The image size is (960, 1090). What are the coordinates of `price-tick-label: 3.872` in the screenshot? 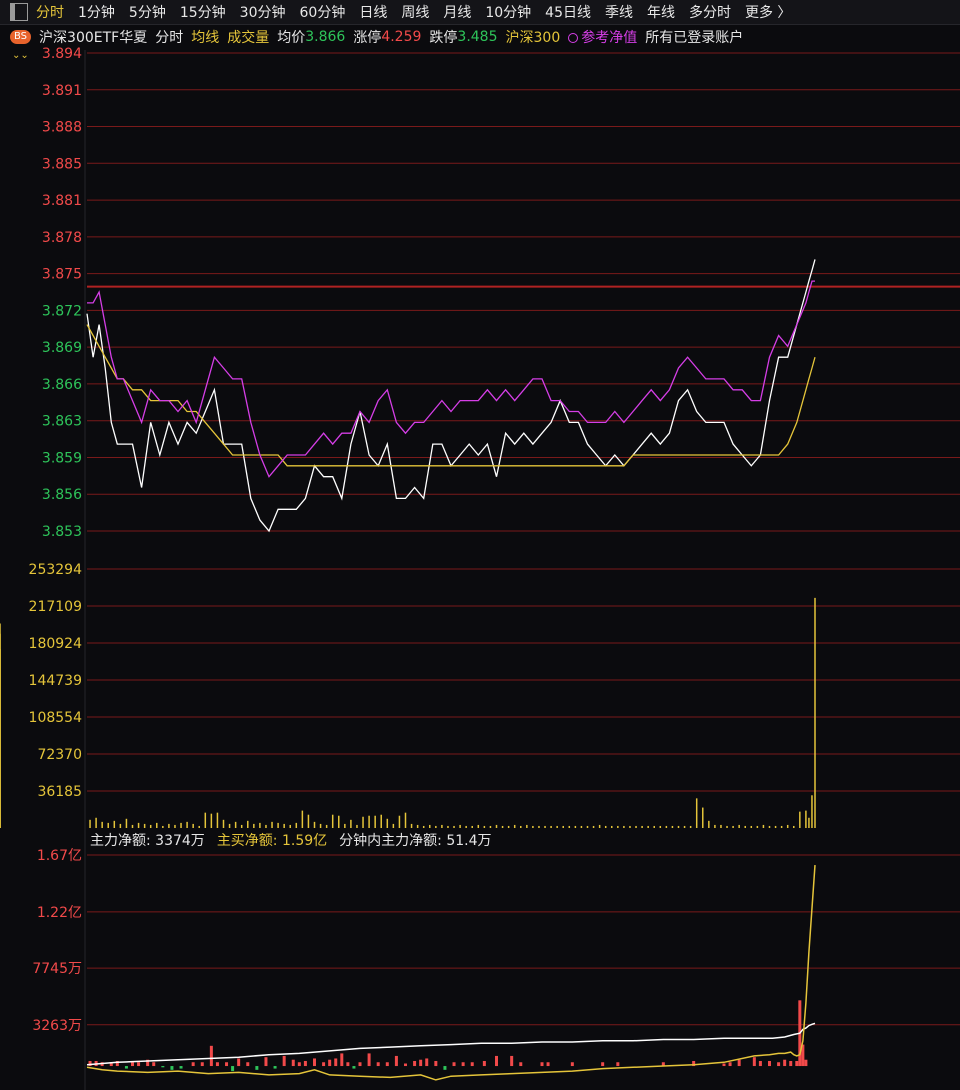 It's located at (62, 311).